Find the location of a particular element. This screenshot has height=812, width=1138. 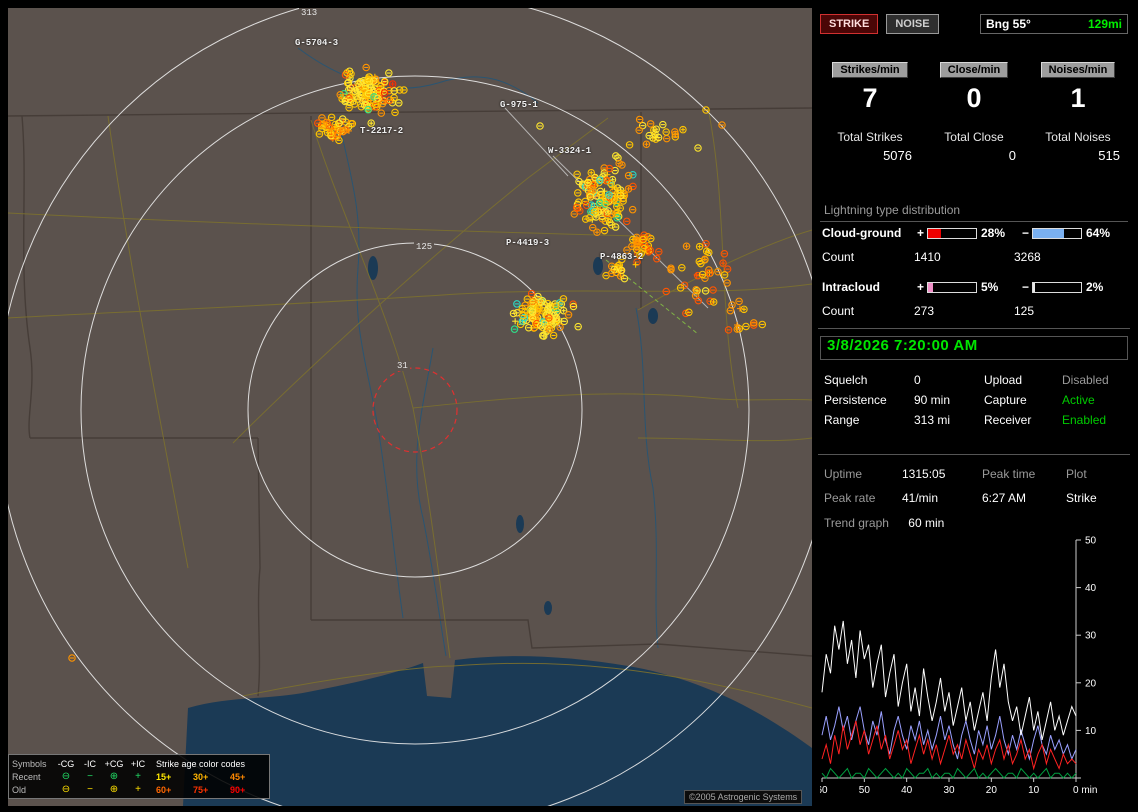

persistence-label: Persistence is located at coordinates (855, 400).